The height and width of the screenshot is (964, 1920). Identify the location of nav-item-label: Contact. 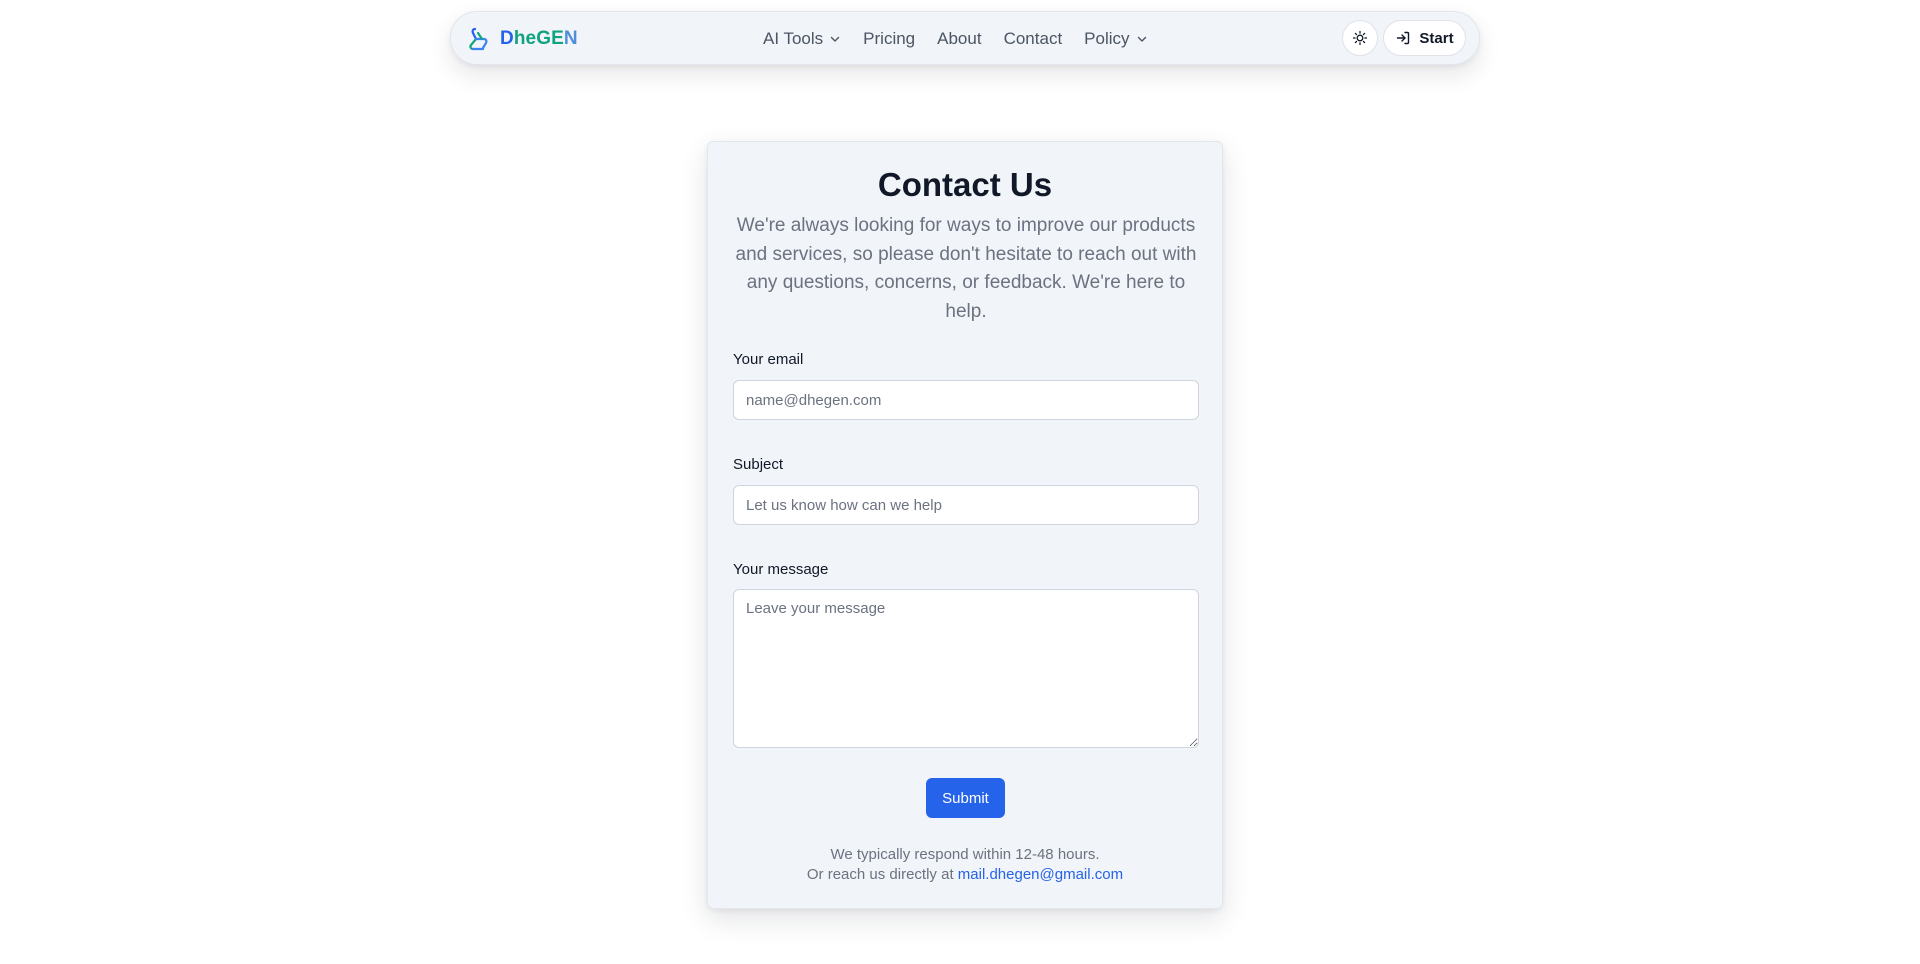
(1033, 38).